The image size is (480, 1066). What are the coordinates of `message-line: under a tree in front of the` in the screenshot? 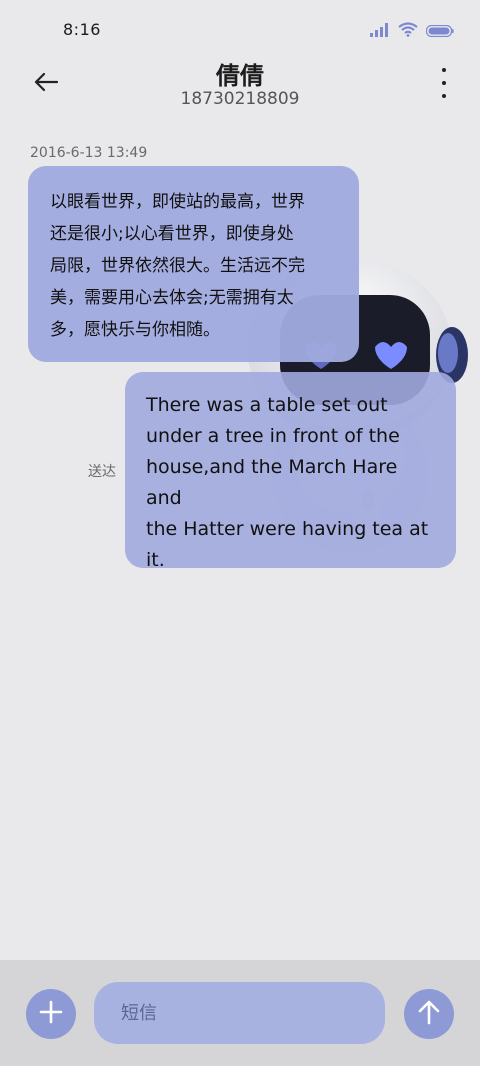 It's located at (273, 436).